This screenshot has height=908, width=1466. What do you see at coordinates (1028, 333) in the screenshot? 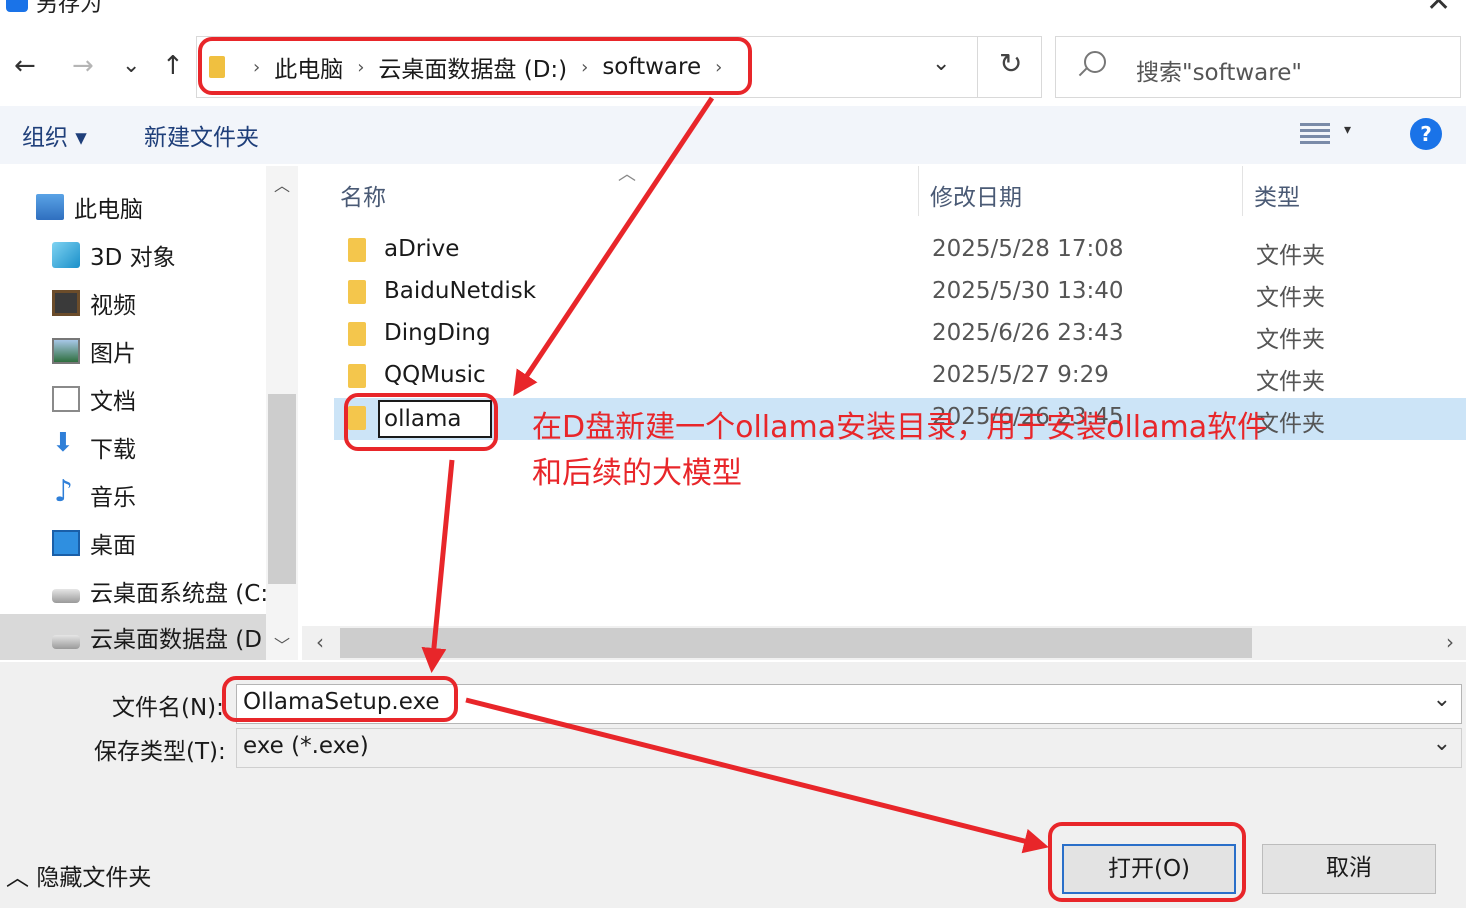
I see `file-modified: 2025/6/26 23:43` at bounding box center [1028, 333].